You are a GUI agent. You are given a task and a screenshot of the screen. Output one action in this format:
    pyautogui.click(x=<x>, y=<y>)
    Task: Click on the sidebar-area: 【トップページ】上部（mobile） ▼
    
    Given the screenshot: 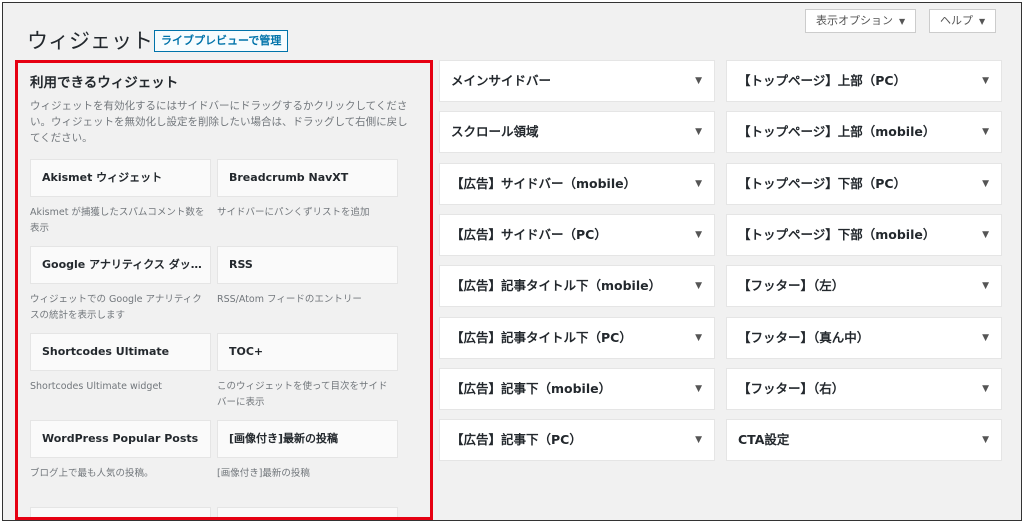 What is the action you would take?
    pyautogui.click(x=864, y=132)
    